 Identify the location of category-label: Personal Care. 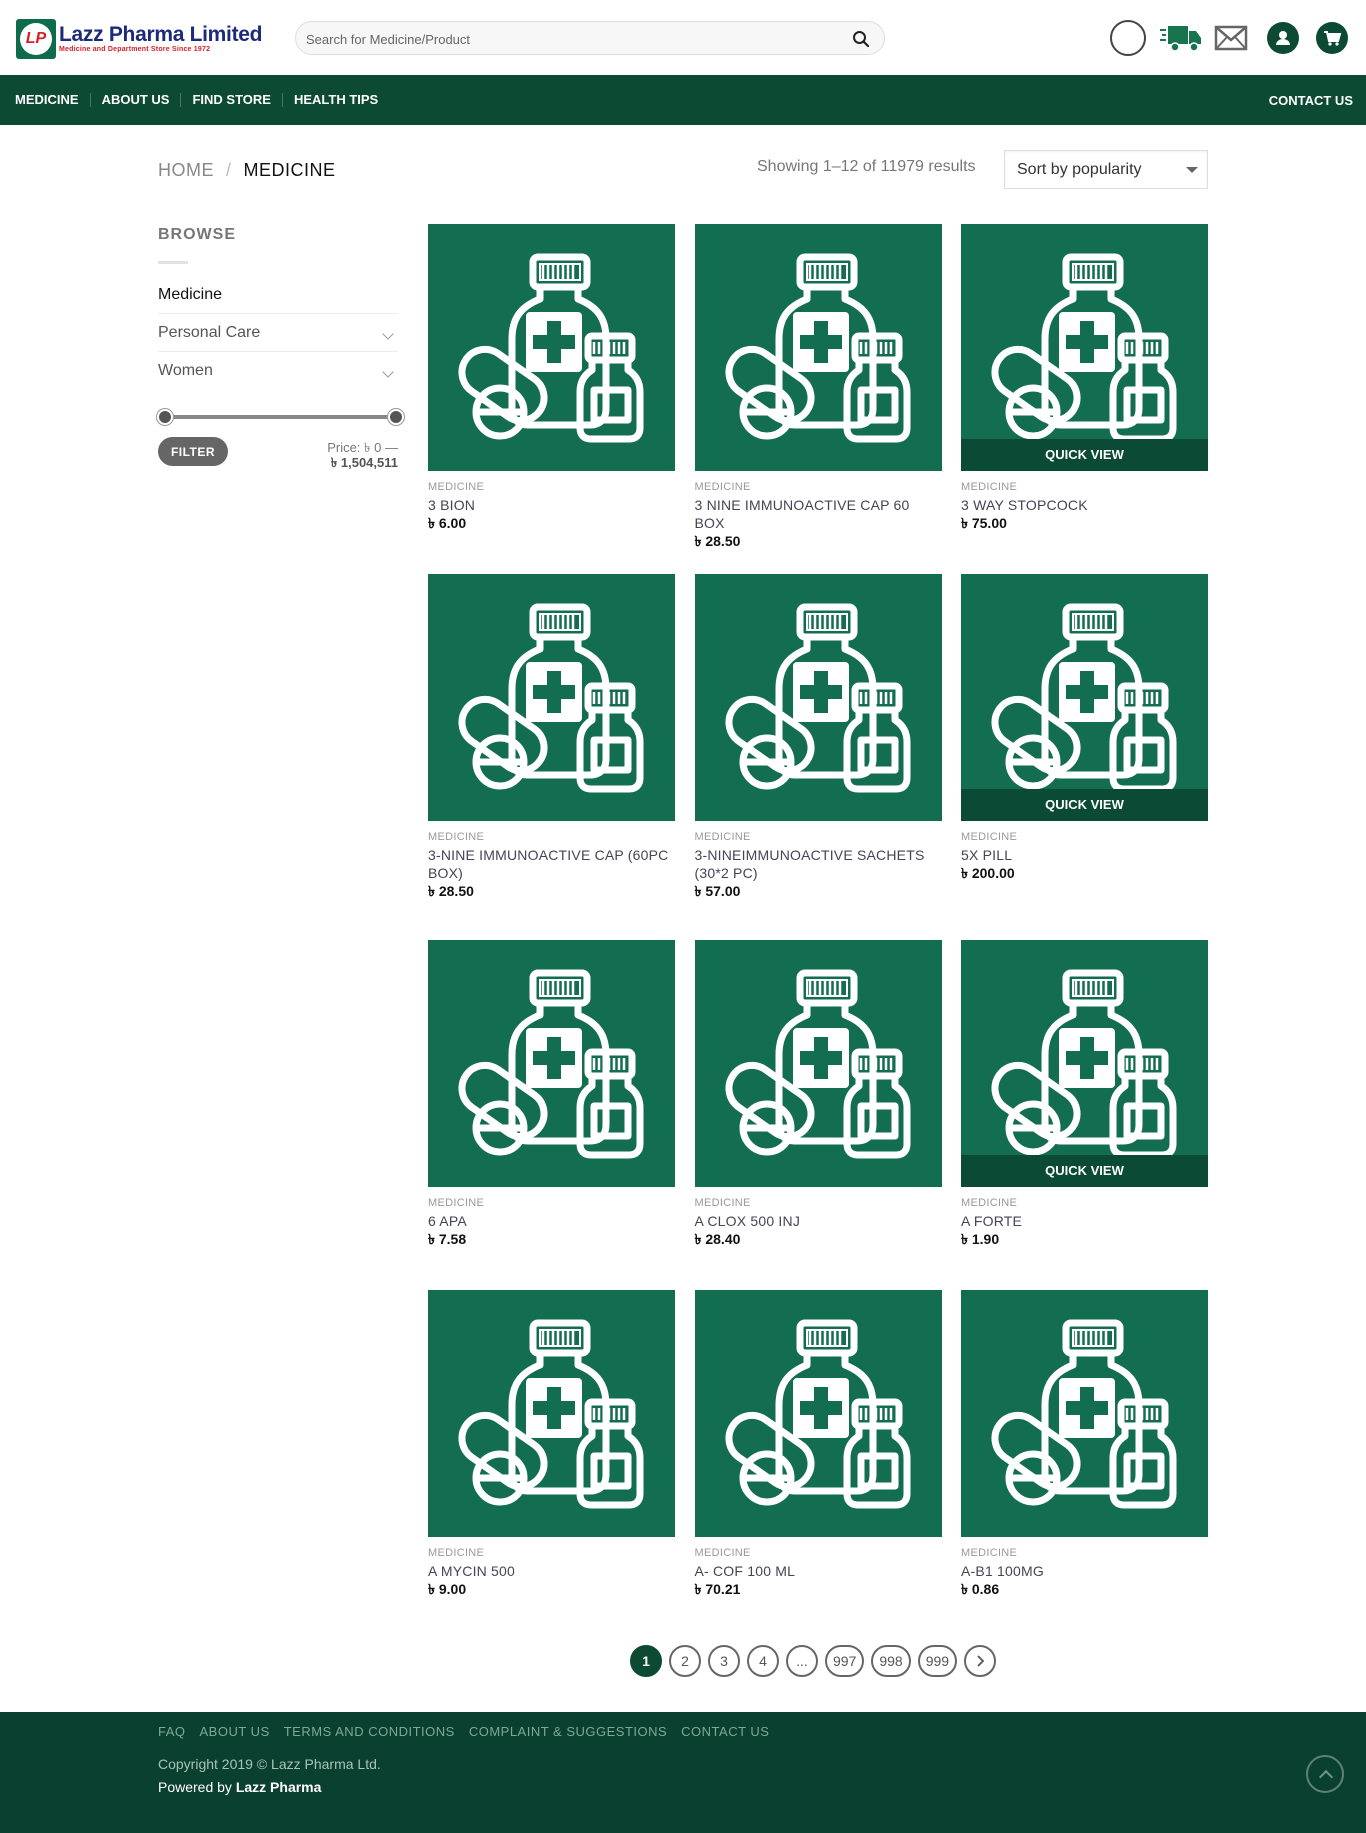
(209, 332).